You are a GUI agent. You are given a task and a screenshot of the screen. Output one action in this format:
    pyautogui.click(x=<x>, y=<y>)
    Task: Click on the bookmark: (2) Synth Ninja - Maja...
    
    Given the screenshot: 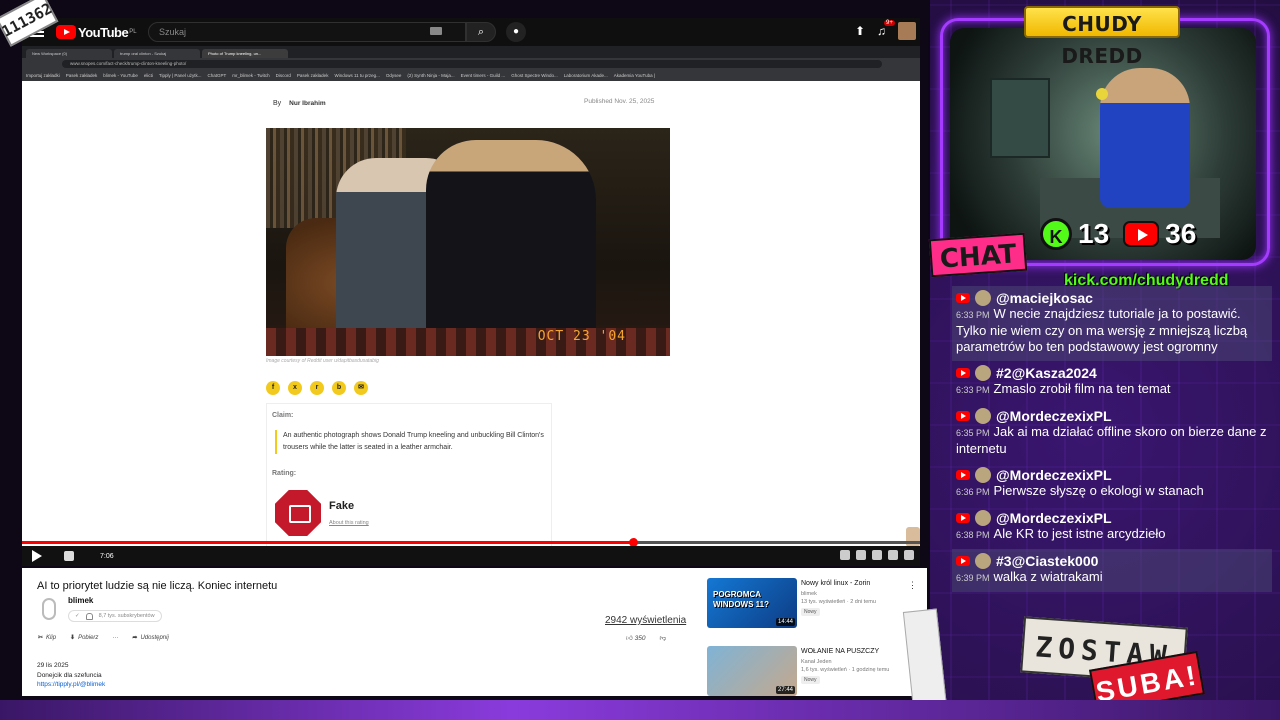 What is the action you would take?
    pyautogui.click(x=430, y=75)
    